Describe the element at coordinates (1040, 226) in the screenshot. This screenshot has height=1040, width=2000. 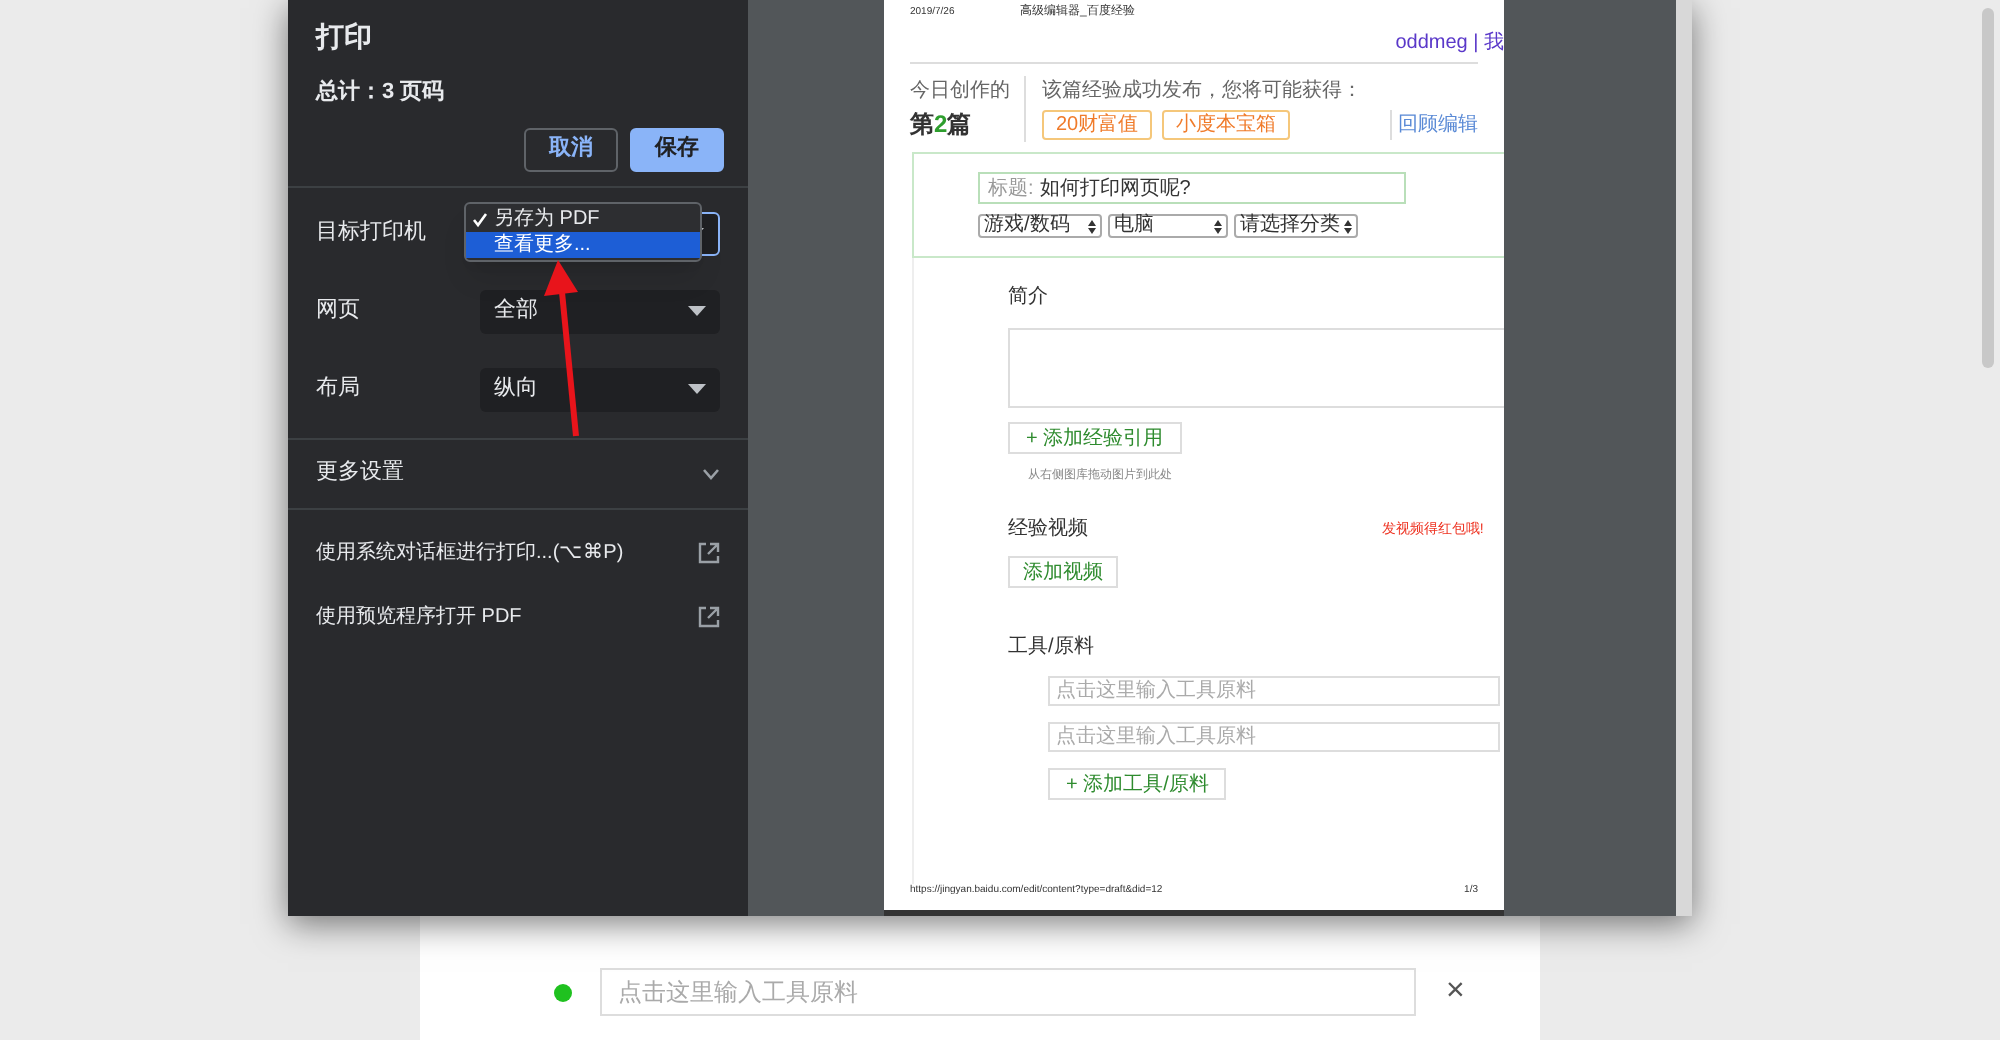
I see `category-select: 游戏/数码` at that location.